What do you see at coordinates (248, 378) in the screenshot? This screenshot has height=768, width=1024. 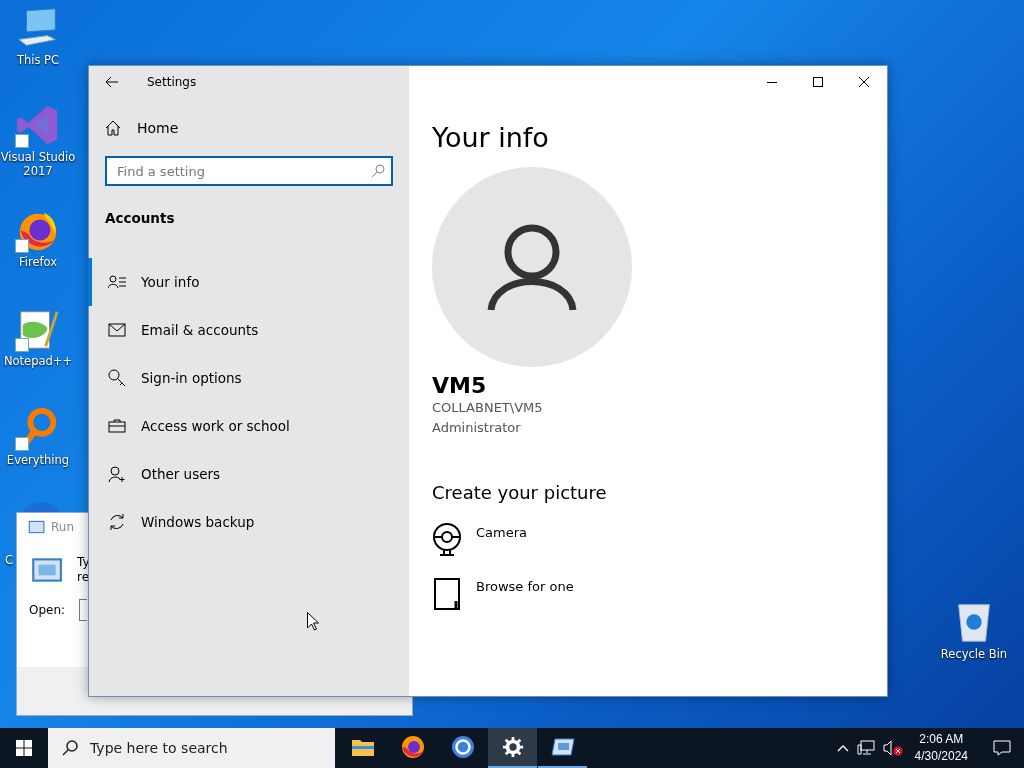 I see `nav-item: Sign-in options` at bounding box center [248, 378].